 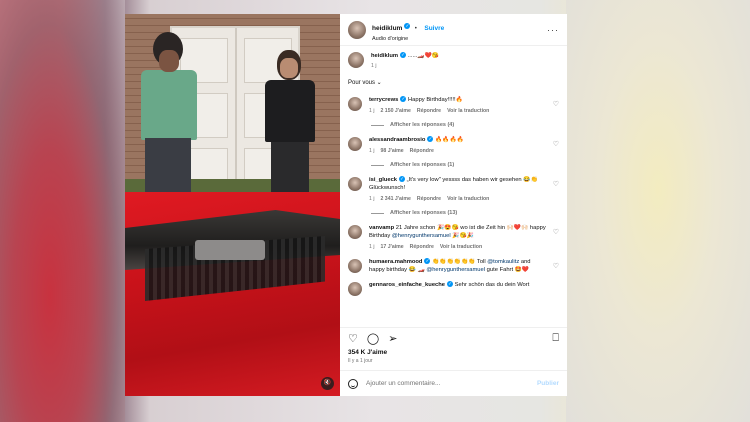 I want to click on publish-button: Publier, so click(x=548, y=383).